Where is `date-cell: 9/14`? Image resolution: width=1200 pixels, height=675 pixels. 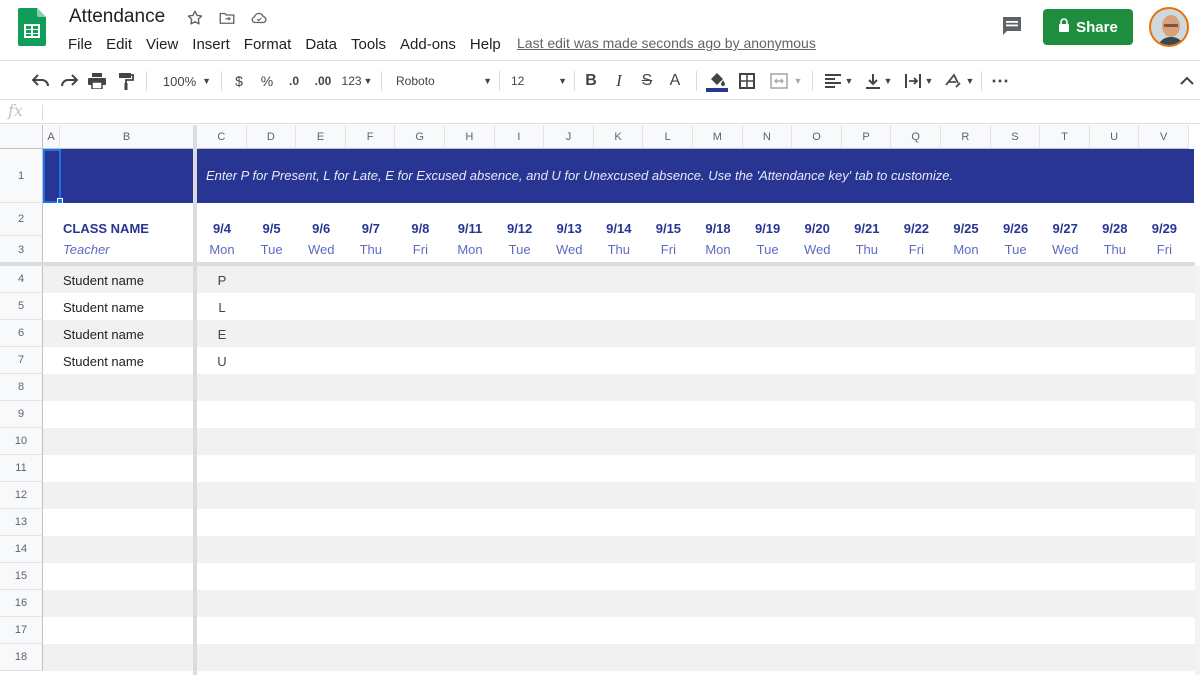
date-cell: 9/14 is located at coordinates (619, 228).